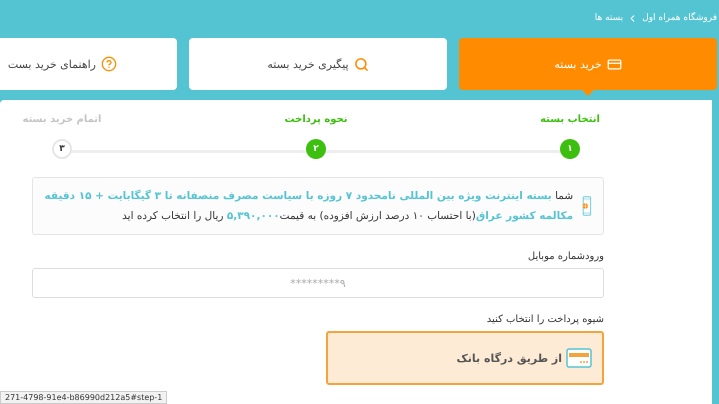 Image resolution: width=719 pixels, height=404 pixels. Describe the element at coordinates (62, 149) in the screenshot. I see `step-circle: ۳` at that location.